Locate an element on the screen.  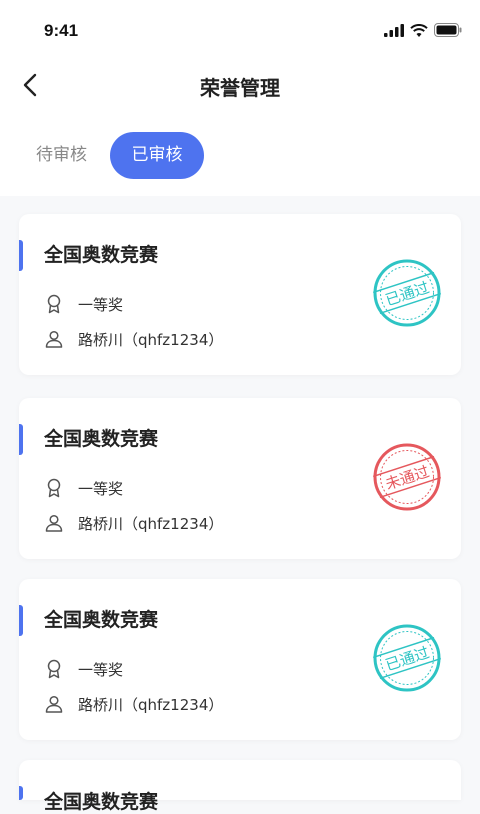
battery-icon is located at coordinates (448, 30).